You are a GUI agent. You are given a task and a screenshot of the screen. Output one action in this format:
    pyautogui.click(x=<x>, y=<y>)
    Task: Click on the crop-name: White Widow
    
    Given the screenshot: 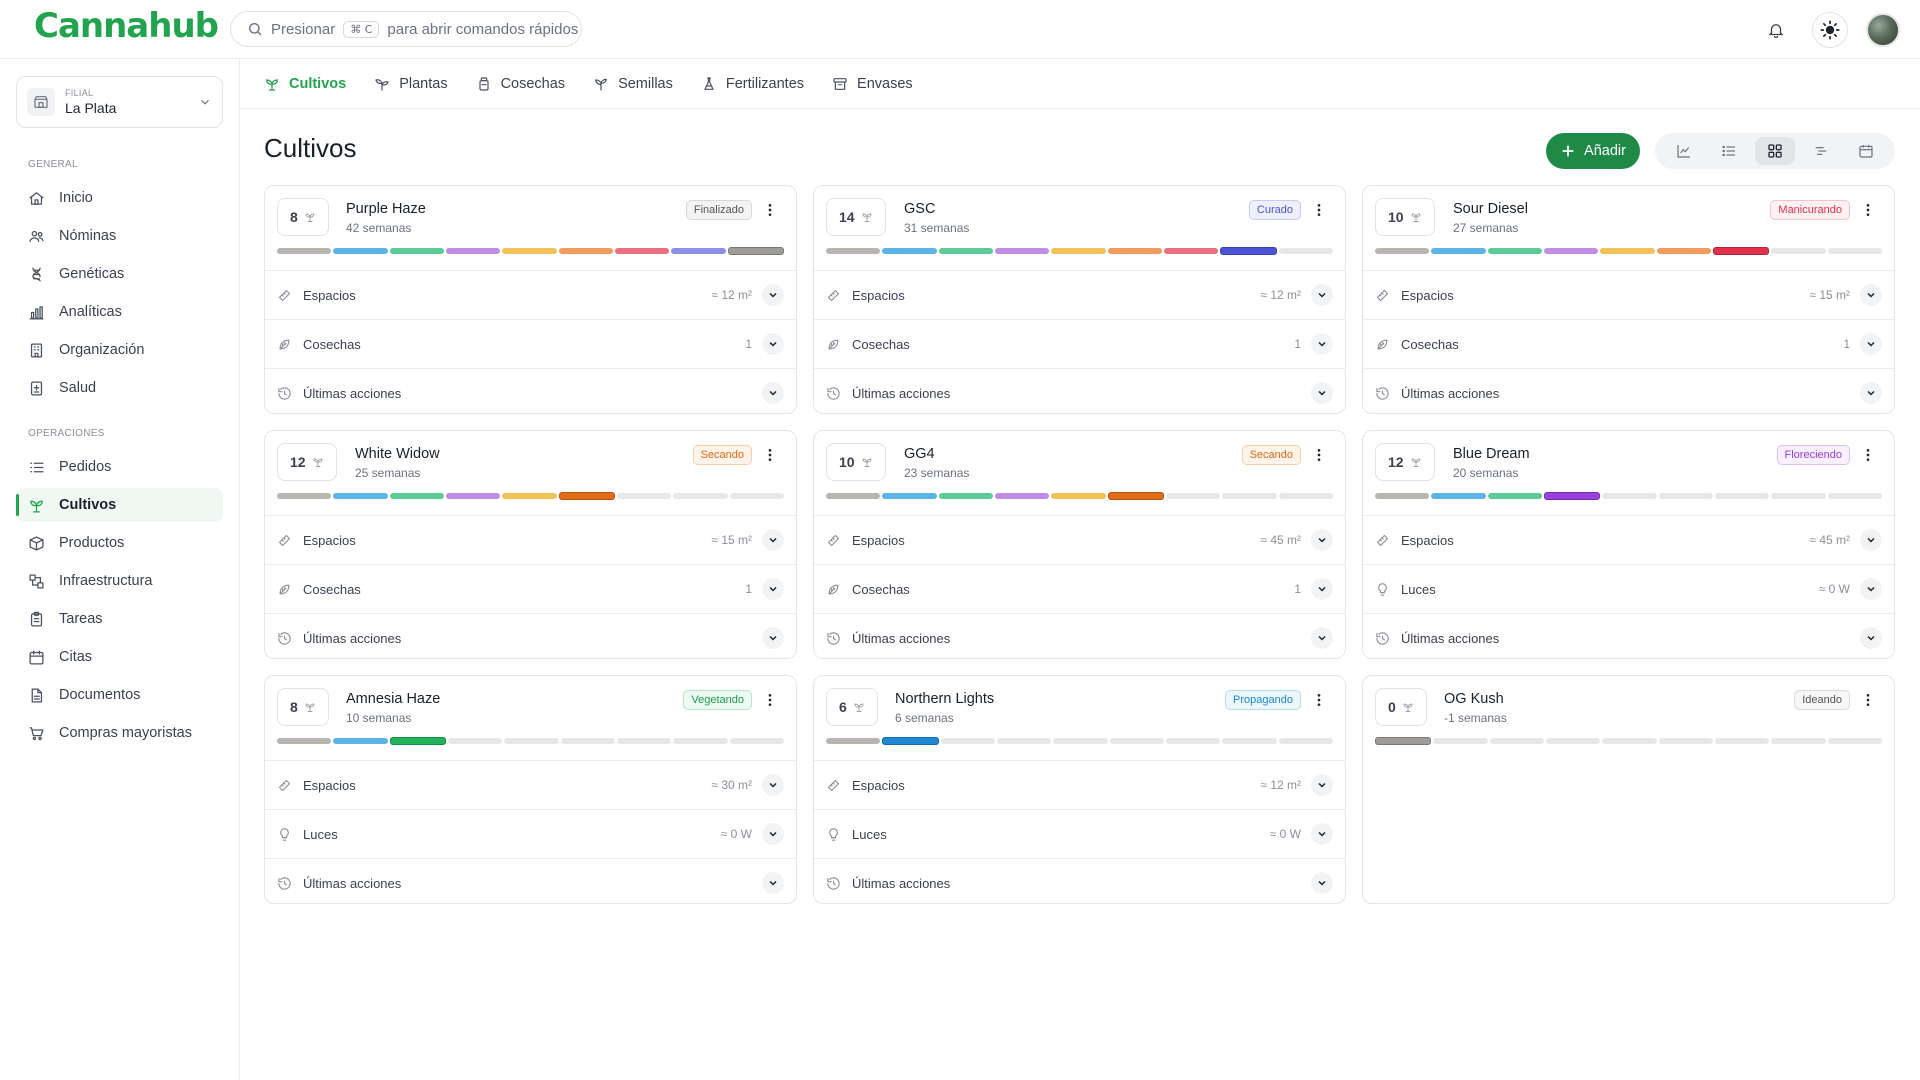 What is the action you would take?
    pyautogui.click(x=397, y=454)
    